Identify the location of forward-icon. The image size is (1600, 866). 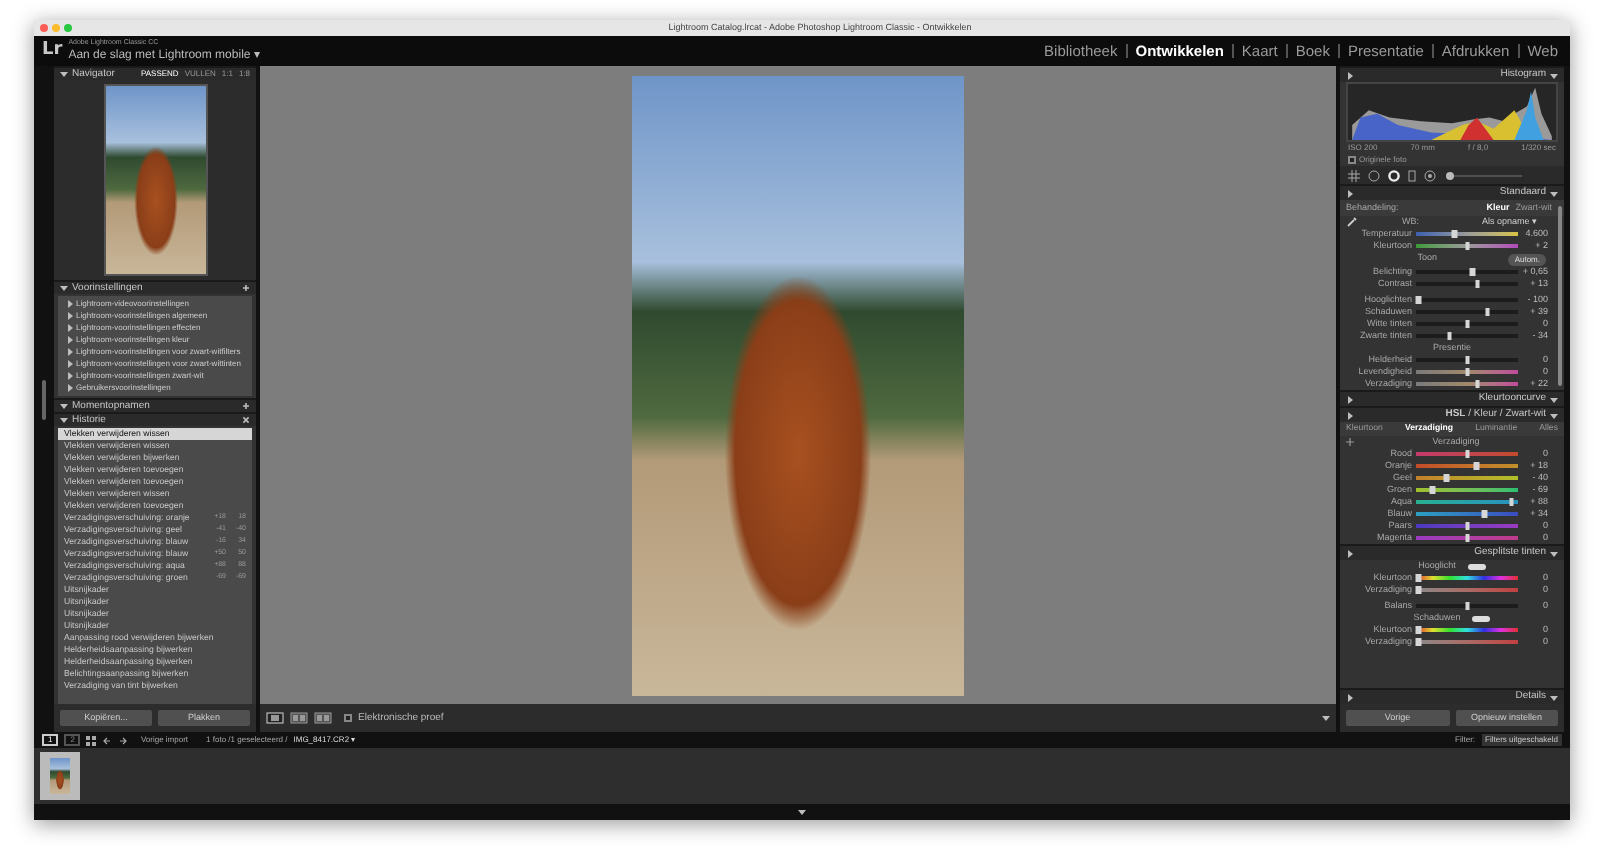
(123, 740).